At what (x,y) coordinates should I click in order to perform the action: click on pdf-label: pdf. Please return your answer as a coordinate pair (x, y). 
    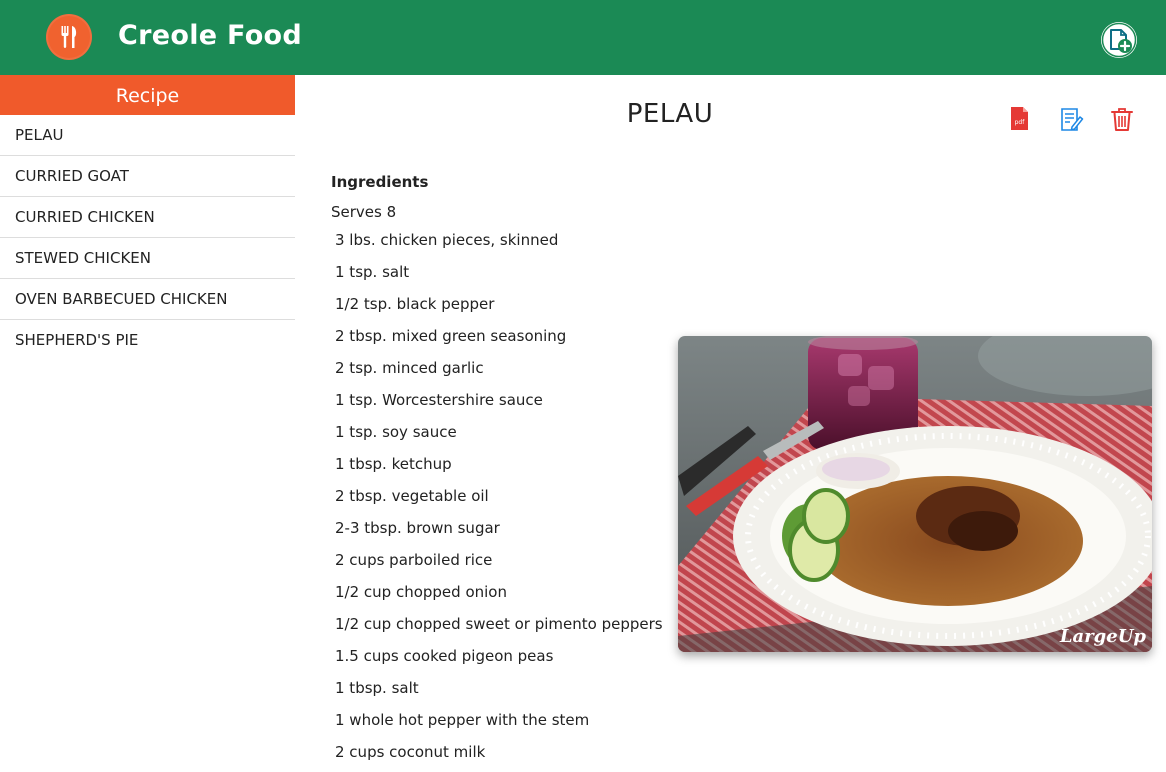
    Looking at the image, I should click on (1020, 122).